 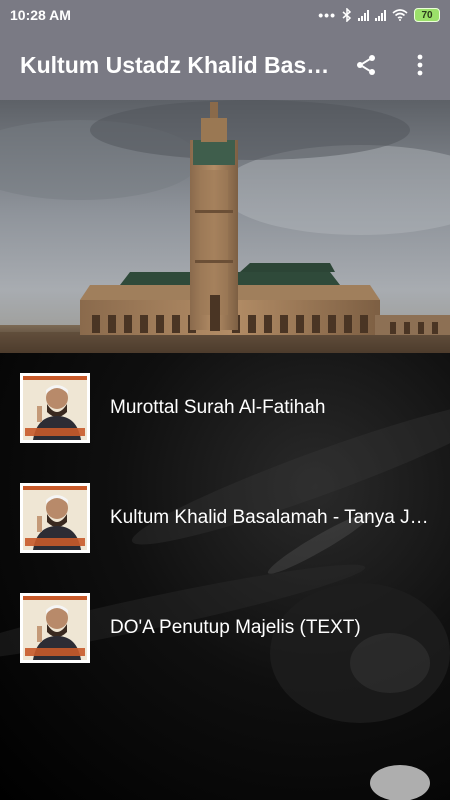 I want to click on app-actions, so click(x=393, y=65).